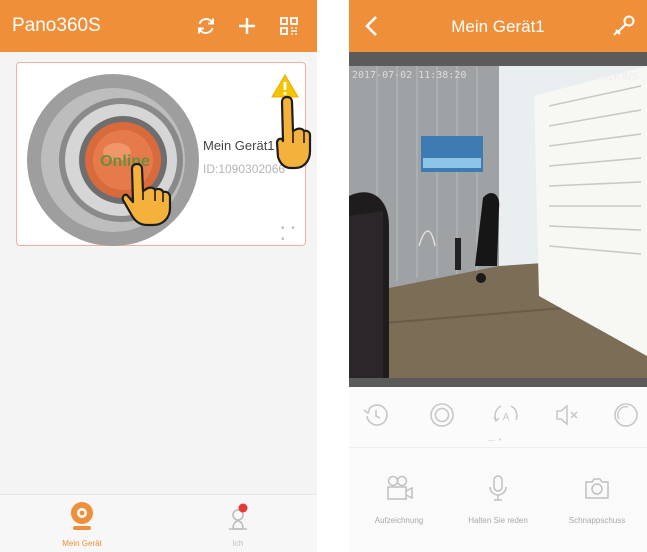  I want to click on page-title: Mein Gerät1, so click(498, 26).